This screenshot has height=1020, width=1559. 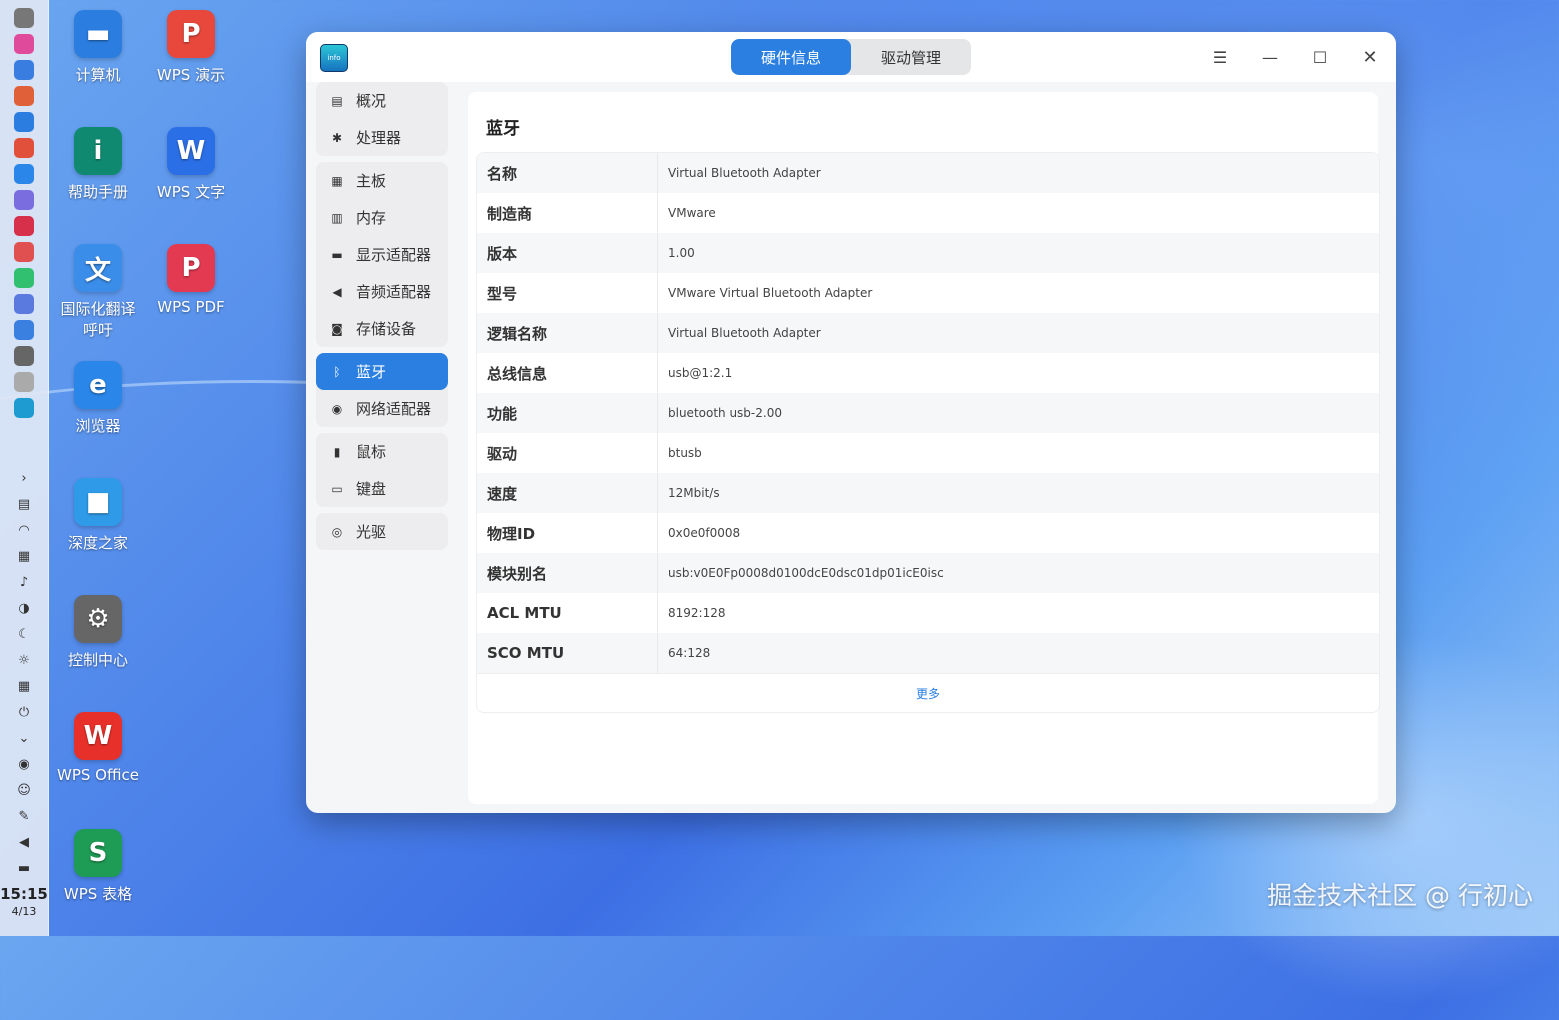 I want to click on theme-icon: ◑, so click(x=24, y=608).